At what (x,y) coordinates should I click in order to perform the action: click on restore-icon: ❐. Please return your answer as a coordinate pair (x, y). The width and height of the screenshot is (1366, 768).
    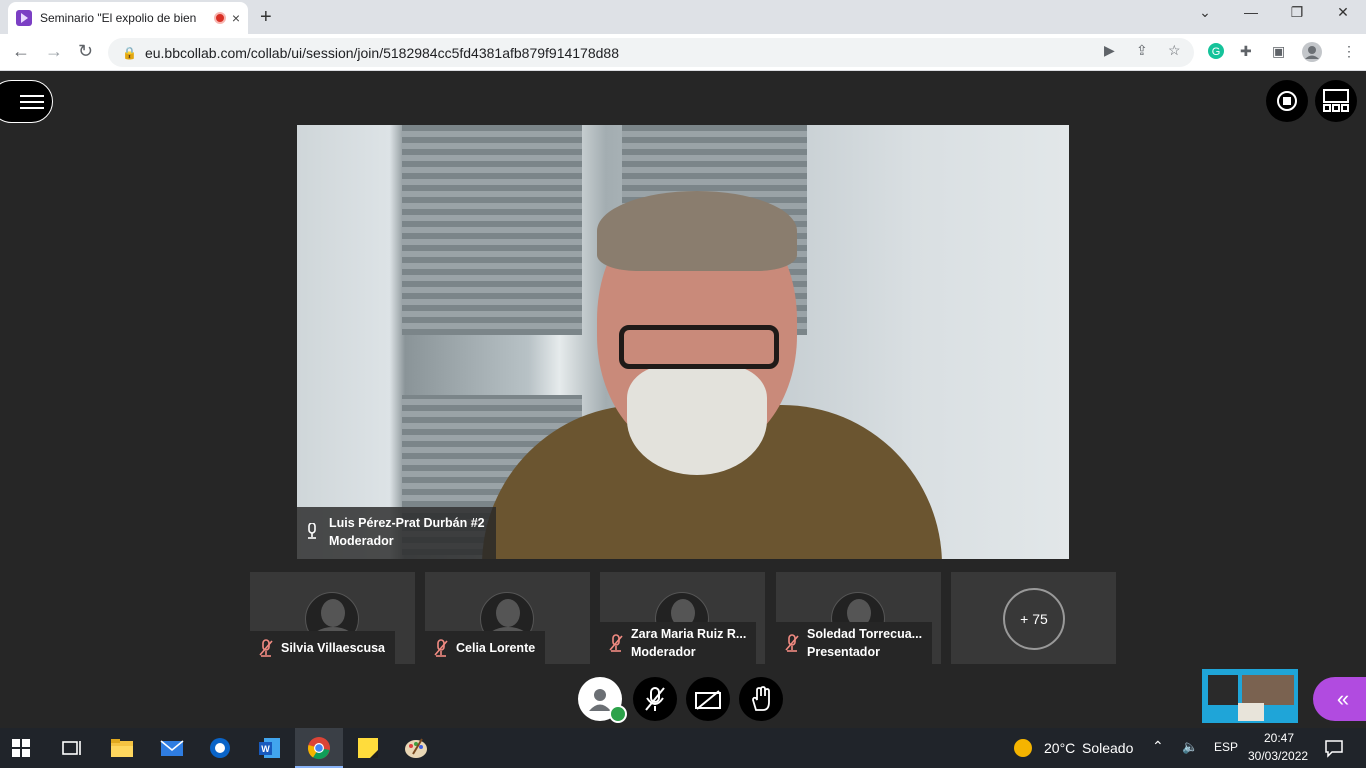
    Looking at the image, I should click on (1297, 12).